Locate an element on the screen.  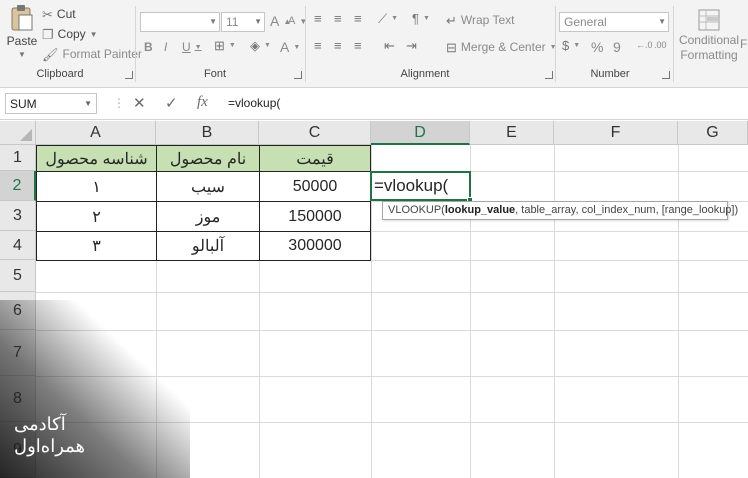
header-cell-price: قیمت is located at coordinates (315, 158).